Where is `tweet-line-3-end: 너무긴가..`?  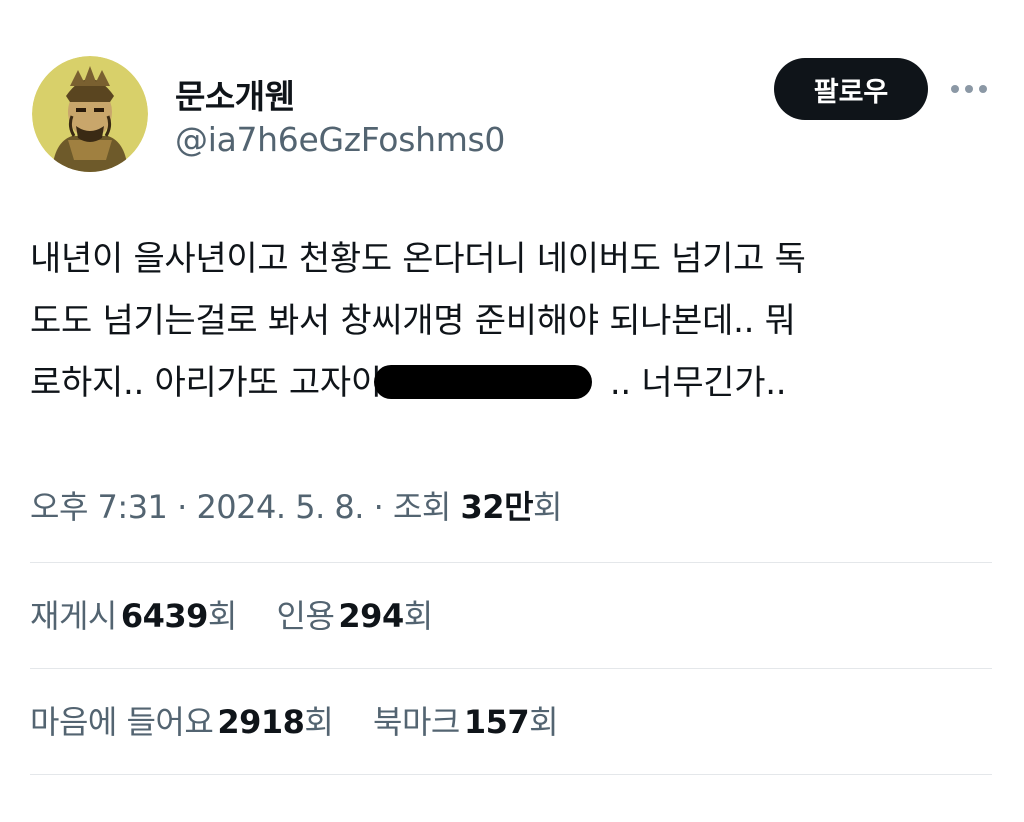 tweet-line-3-end: 너무긴가.. is located at coordinates (714, 383).